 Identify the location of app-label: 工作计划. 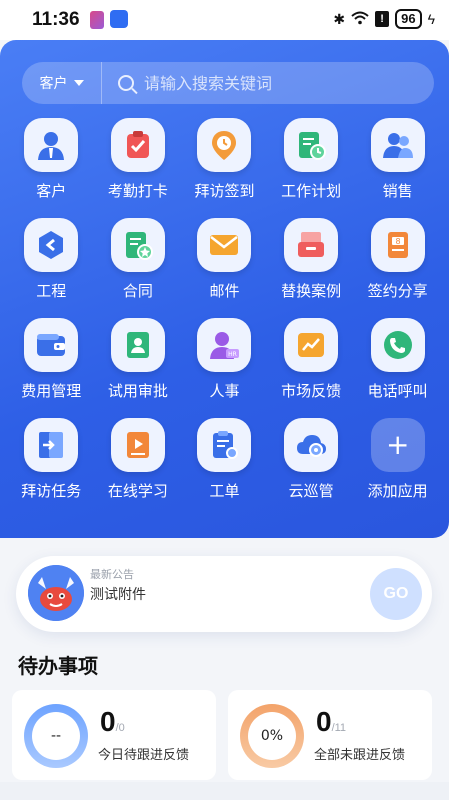
(311, 191).